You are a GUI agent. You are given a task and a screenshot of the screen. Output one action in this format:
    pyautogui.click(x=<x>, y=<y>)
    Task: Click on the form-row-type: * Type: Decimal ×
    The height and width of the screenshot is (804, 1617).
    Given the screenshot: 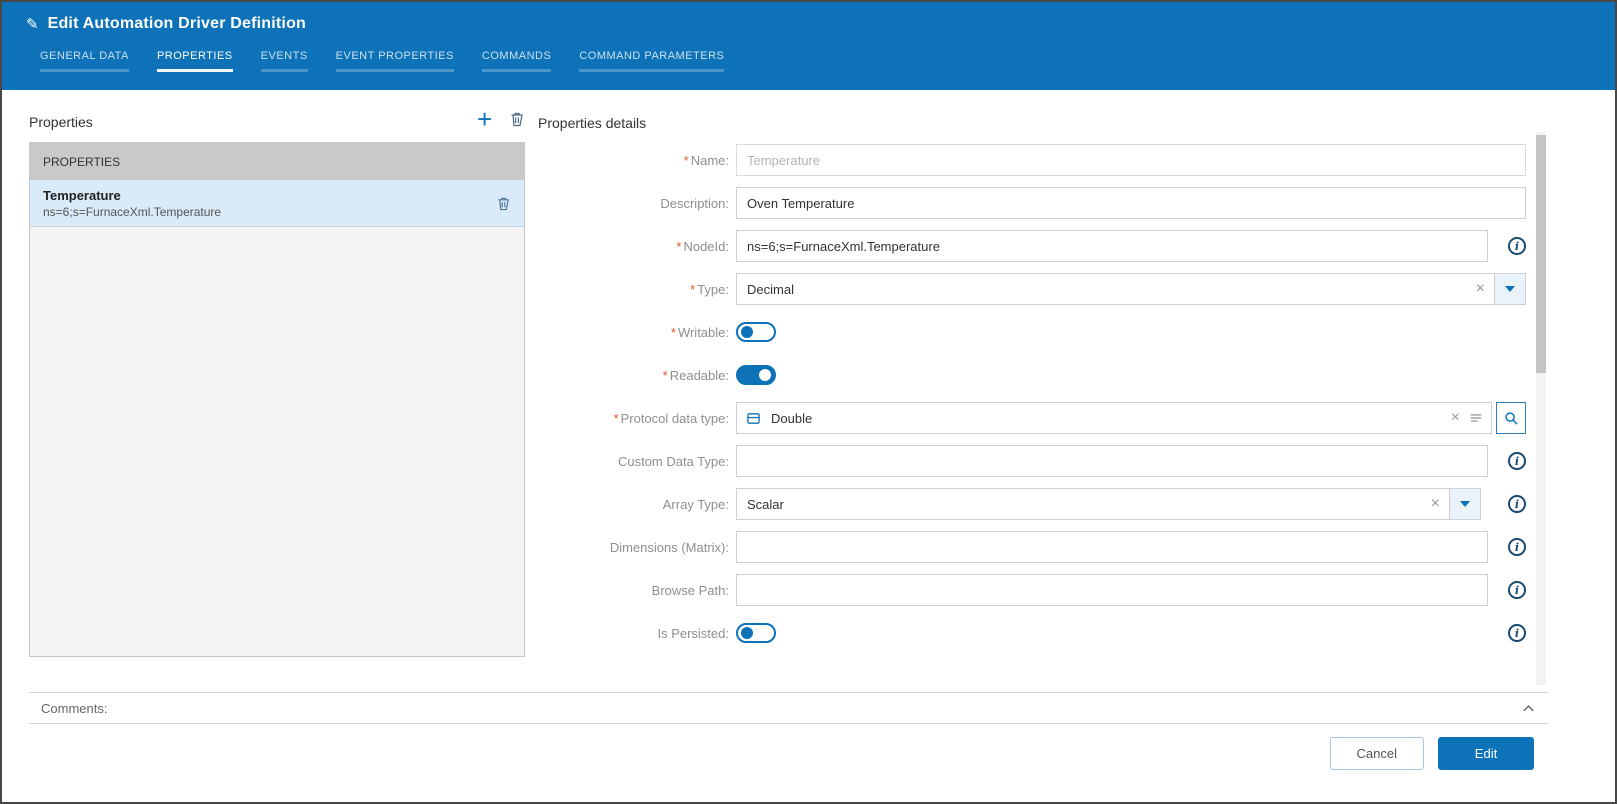 What is the action you would take?
    pyautogui.click(x=1031, y=289)
    